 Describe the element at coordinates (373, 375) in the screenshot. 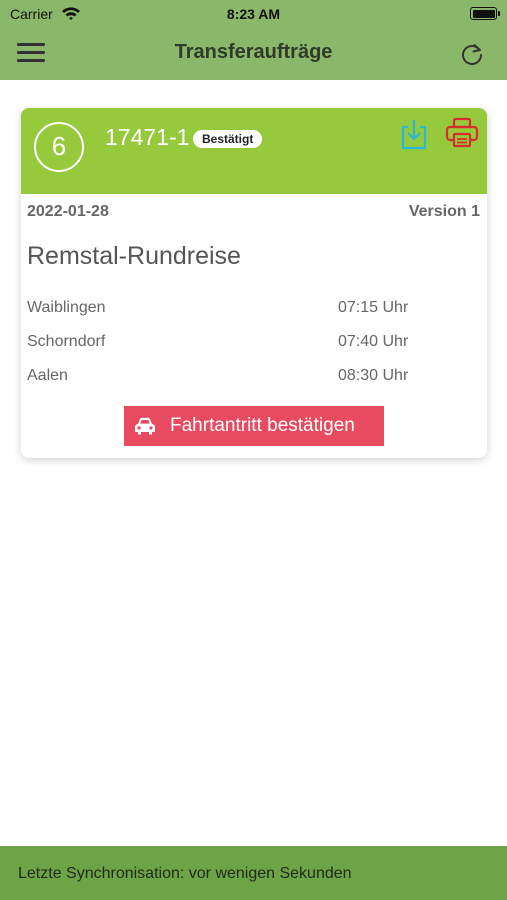

I see `stop-time: 08:30 Uhr` at that location.